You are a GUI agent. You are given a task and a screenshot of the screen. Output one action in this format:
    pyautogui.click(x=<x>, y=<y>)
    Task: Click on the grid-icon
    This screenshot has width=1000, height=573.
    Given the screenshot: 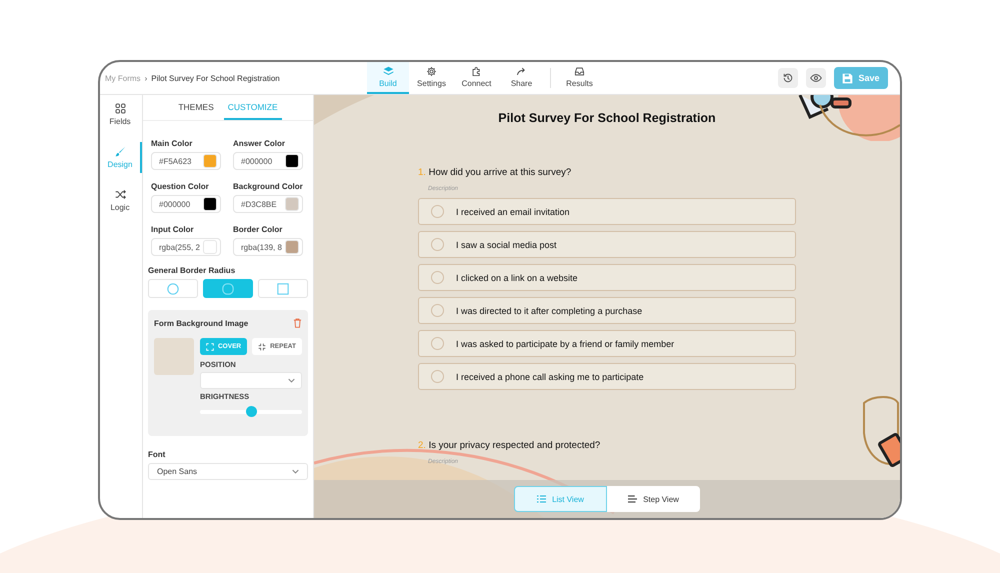 What is the action you would take?
    pyautogui.click(x=120, y=108)
    